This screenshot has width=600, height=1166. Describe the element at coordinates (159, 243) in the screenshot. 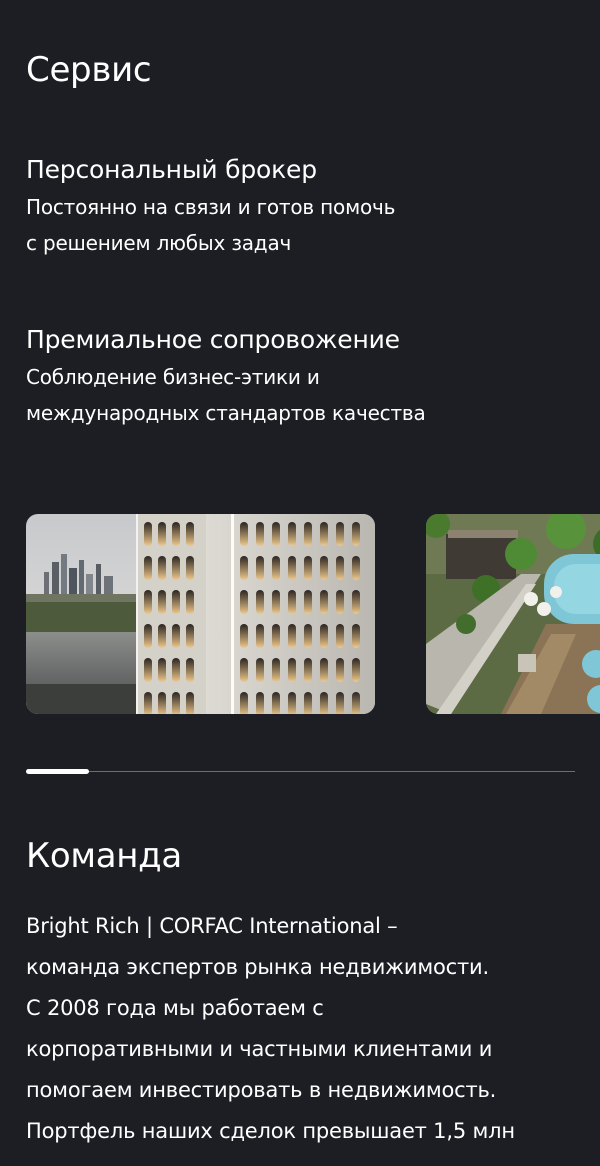

I see `service-item-desc-line2: с решением любых задач` at that location.